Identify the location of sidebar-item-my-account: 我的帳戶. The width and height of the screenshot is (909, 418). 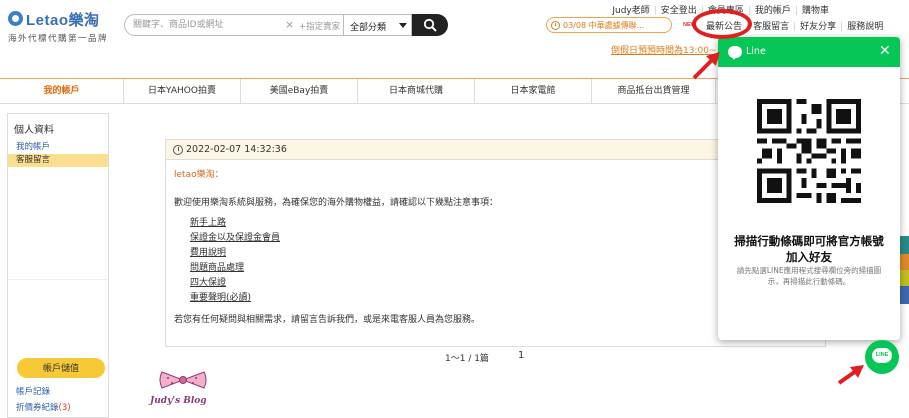
(58, 147).